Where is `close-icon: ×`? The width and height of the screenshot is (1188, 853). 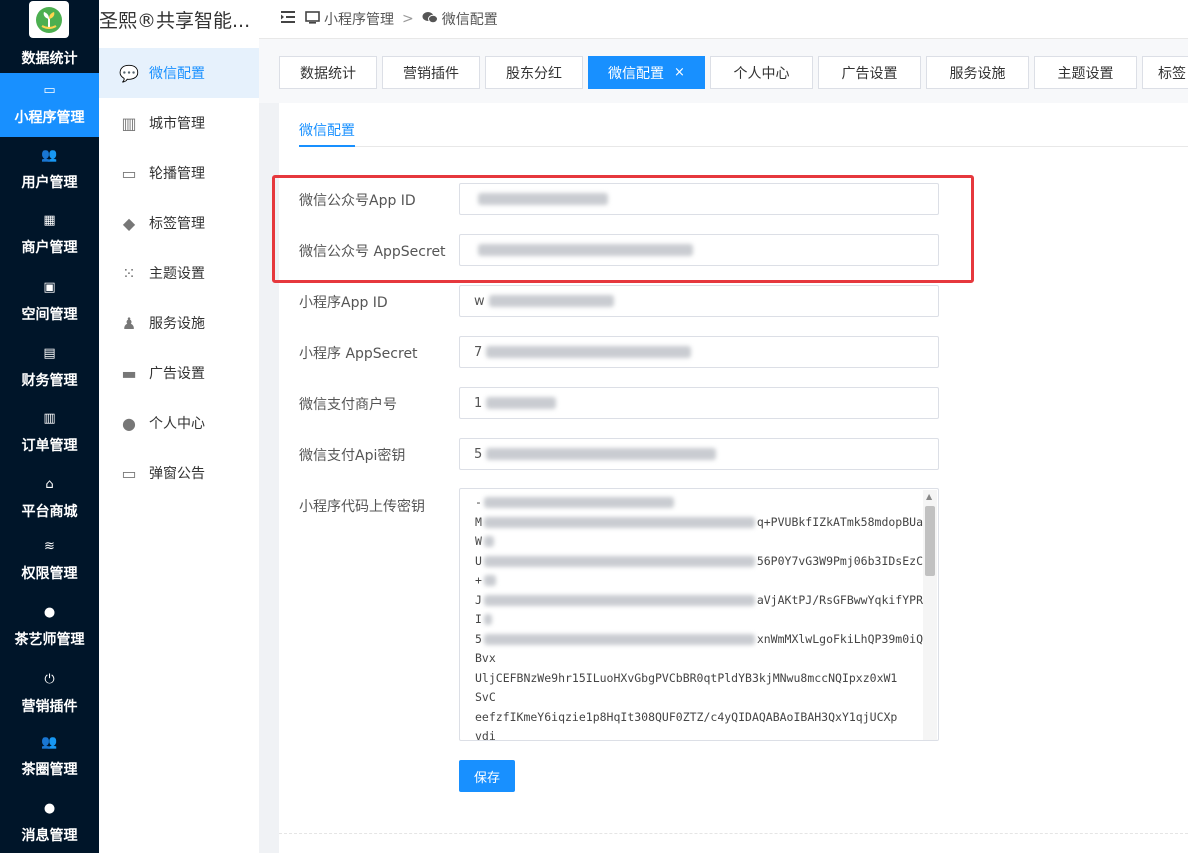 close-icon: × is located at coordinates (679, 72).